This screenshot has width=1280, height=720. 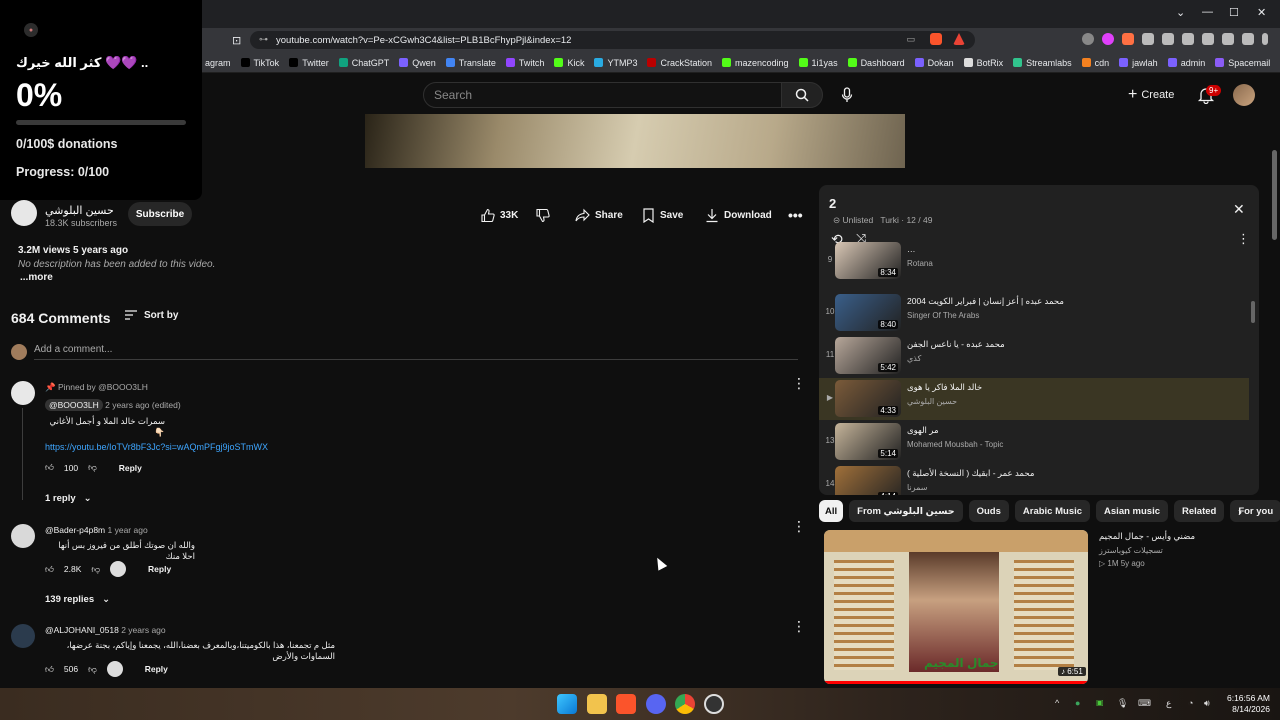 What do you see at coordinates (151, 315) in the screenshot?
I see `sort-comments-button: Sort by` at bounding box center [151, 315].